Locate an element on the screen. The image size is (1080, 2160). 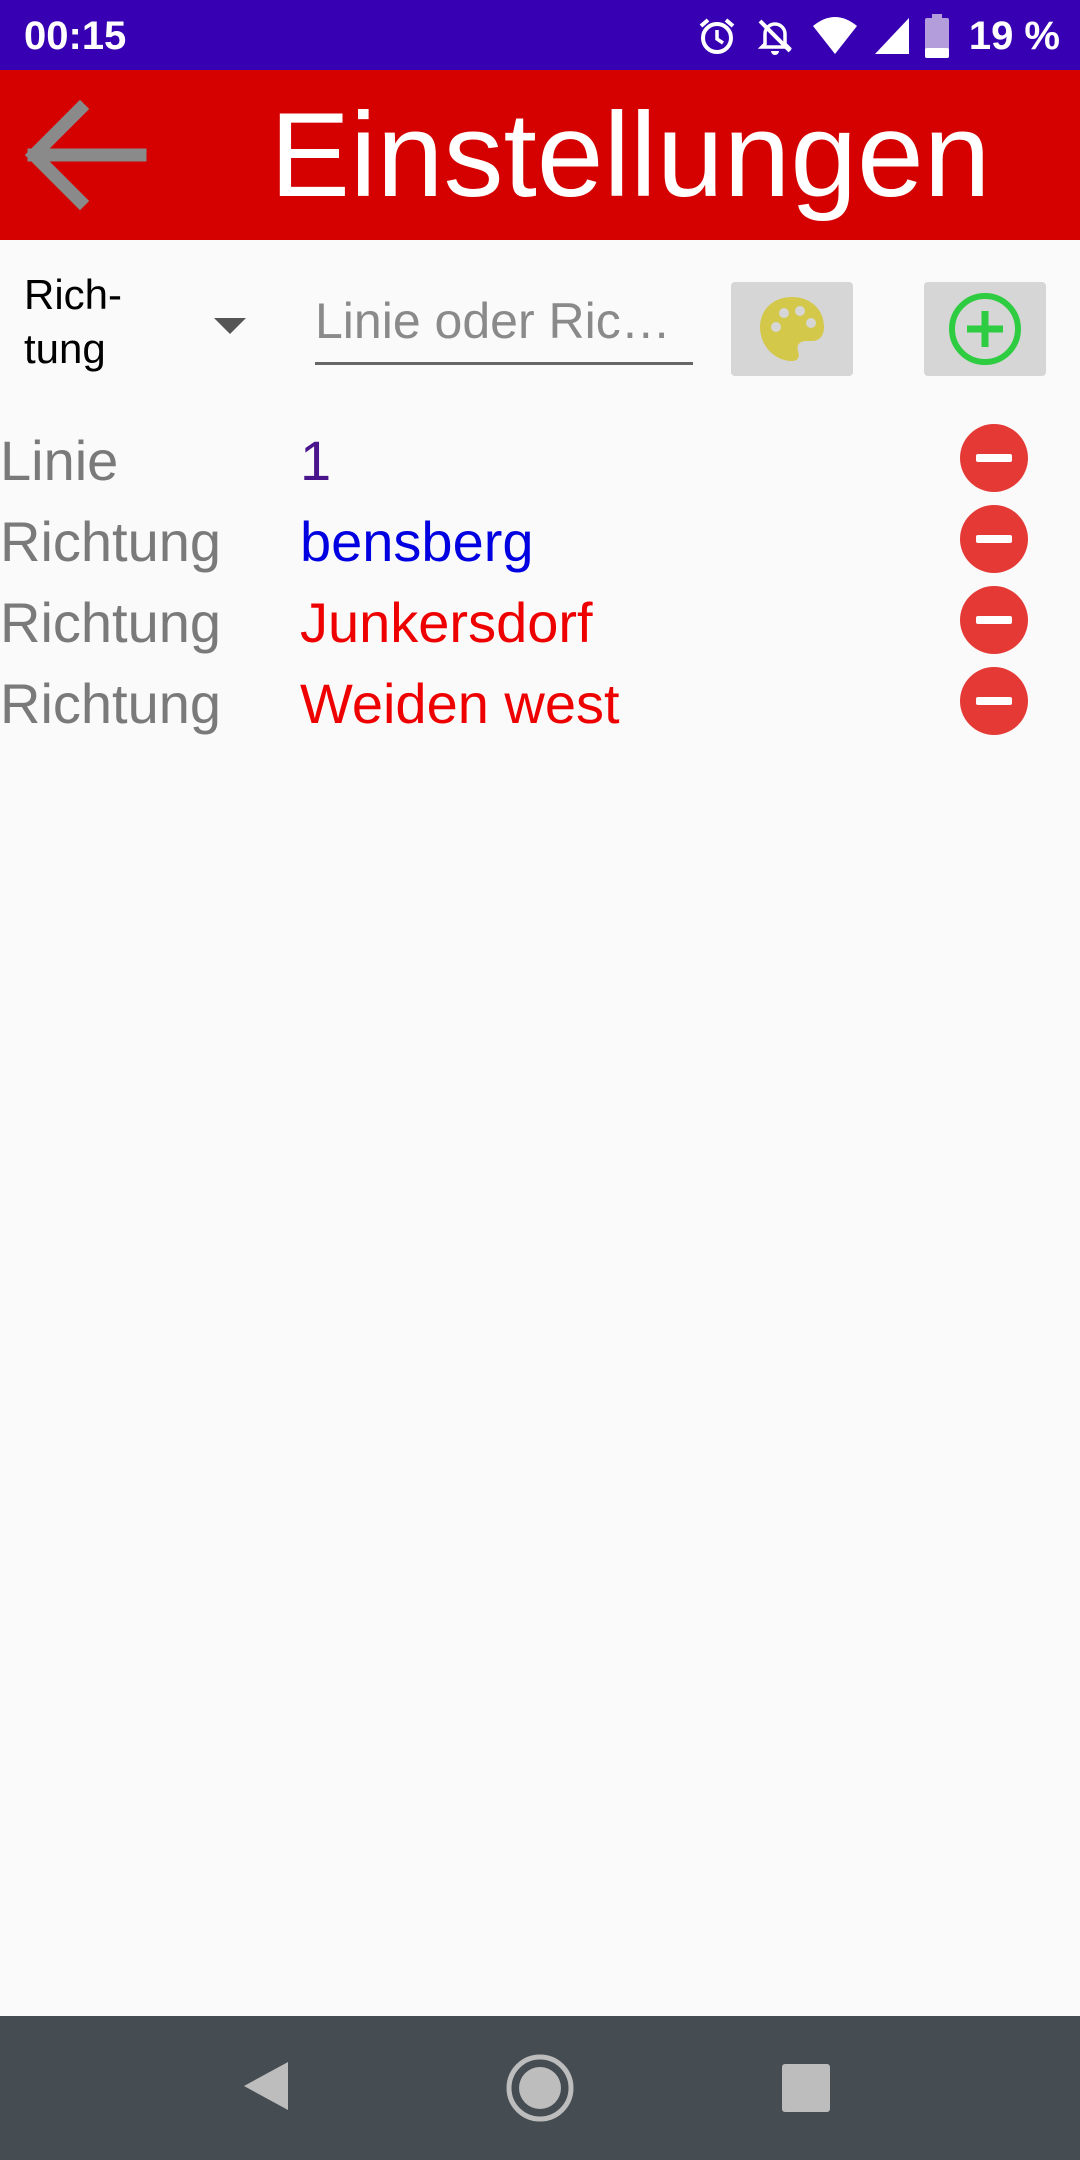
color-picker-button is located at coordinates (792, 329).